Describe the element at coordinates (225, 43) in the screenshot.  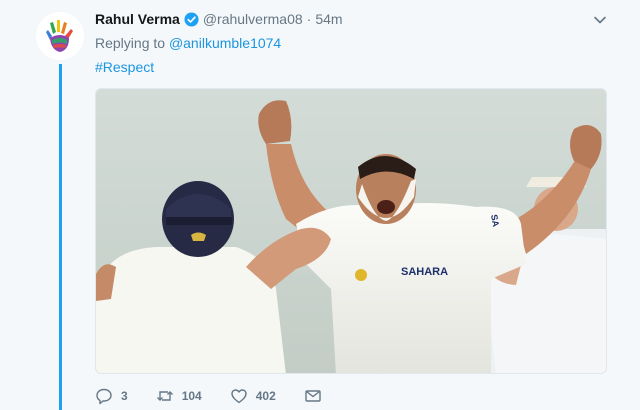
I see `replying-handle-link: @anilkumble1074` at that location.